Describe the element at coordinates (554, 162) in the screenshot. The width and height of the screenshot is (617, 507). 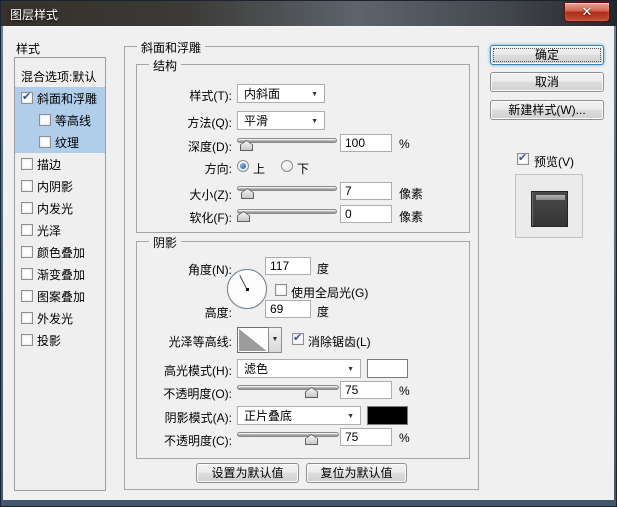
I see `preview-label: 预览(V)` at that location.